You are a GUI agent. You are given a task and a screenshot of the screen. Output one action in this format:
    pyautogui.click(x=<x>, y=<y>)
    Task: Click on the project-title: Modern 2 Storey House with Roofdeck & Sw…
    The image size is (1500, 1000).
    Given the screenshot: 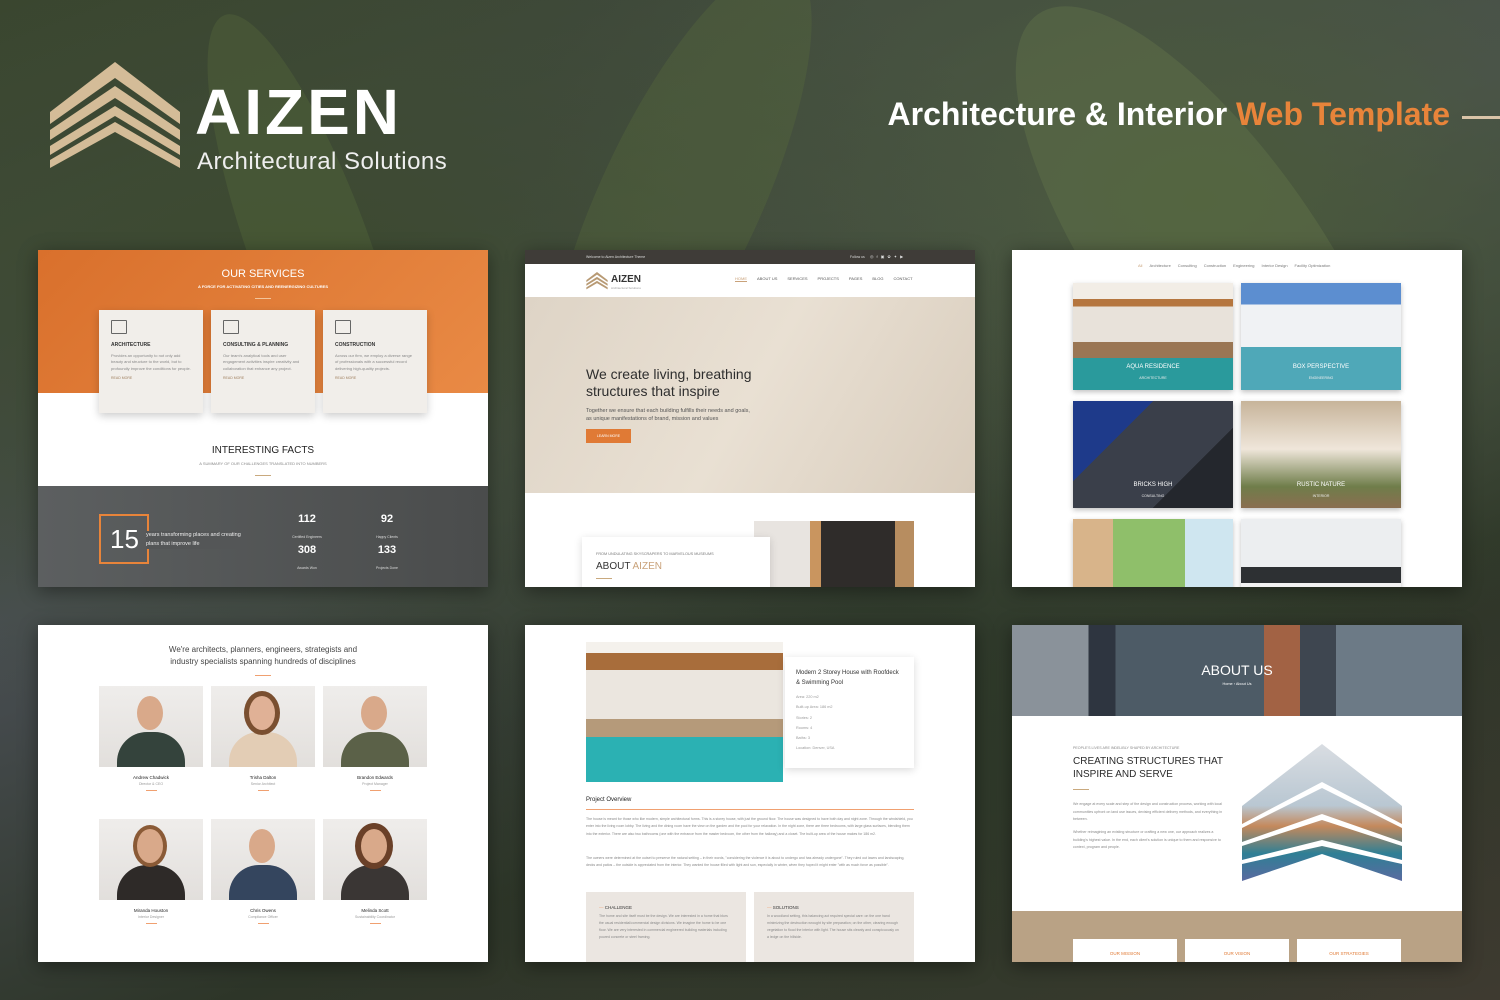 What is the action you would take?
    pyautogui.click(x=847, y=678)
    